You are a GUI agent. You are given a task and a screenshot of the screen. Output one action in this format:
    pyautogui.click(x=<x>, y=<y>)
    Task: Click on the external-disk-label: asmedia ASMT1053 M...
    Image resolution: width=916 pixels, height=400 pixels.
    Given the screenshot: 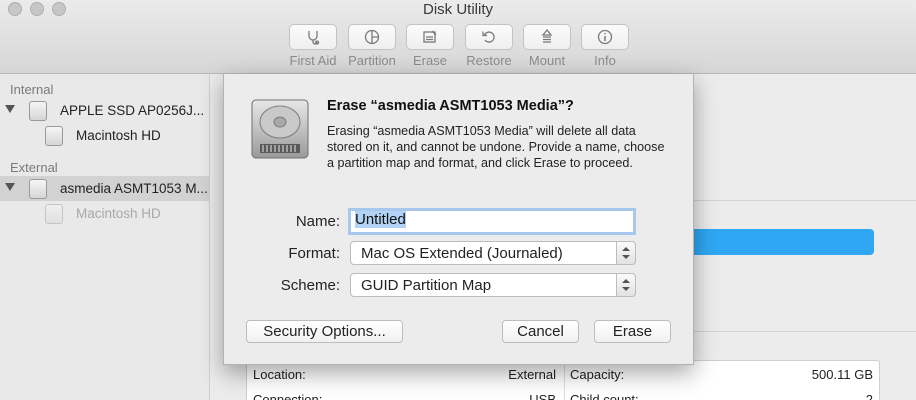 What is the action you would take?
    pyautogui.click(x=134, y=188)
    